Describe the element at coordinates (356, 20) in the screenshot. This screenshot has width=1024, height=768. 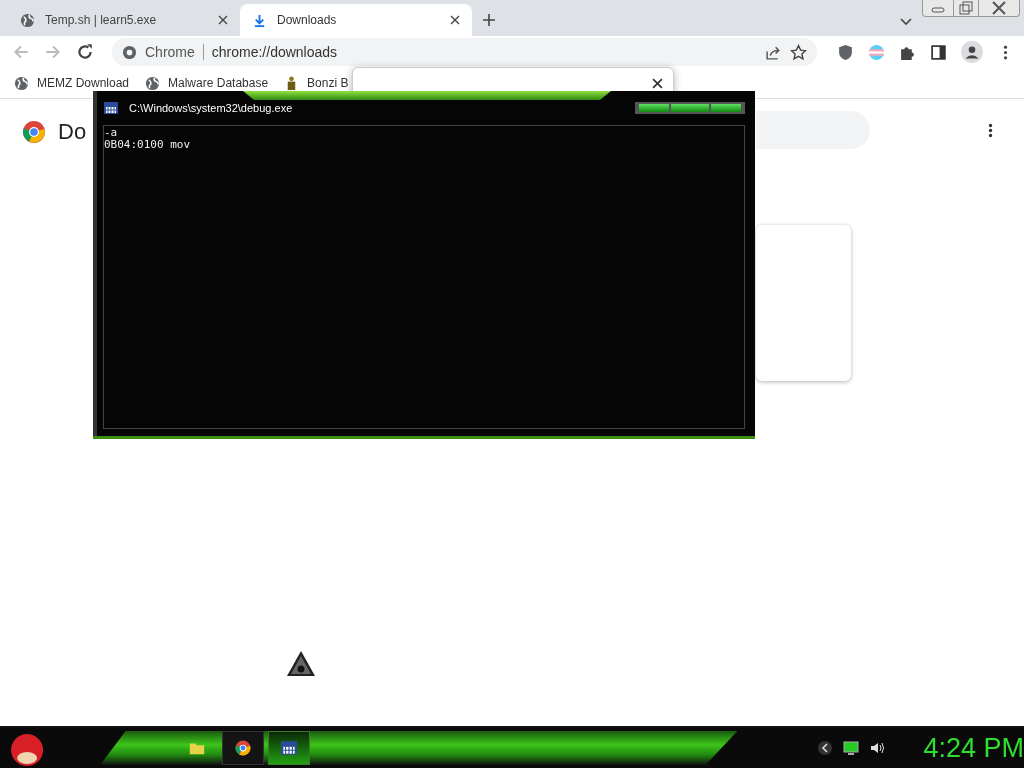
I see `browser-tab: Downloads` at that location.